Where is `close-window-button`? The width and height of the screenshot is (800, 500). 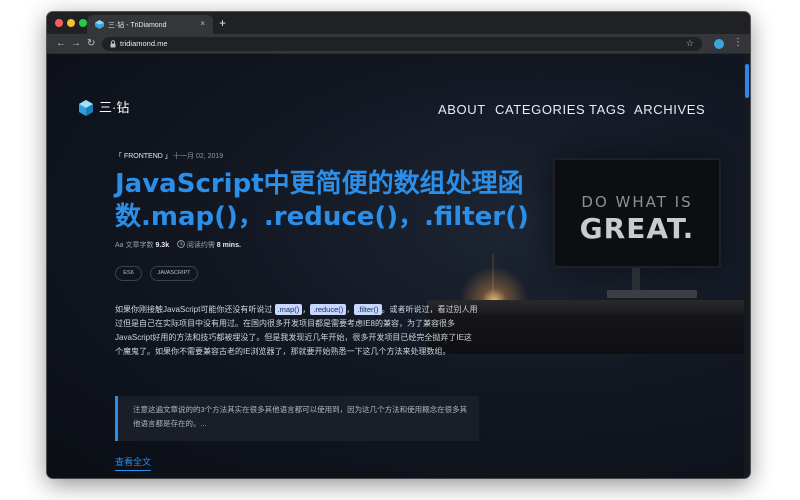
close-window-button is located at coordinates (59, 23).